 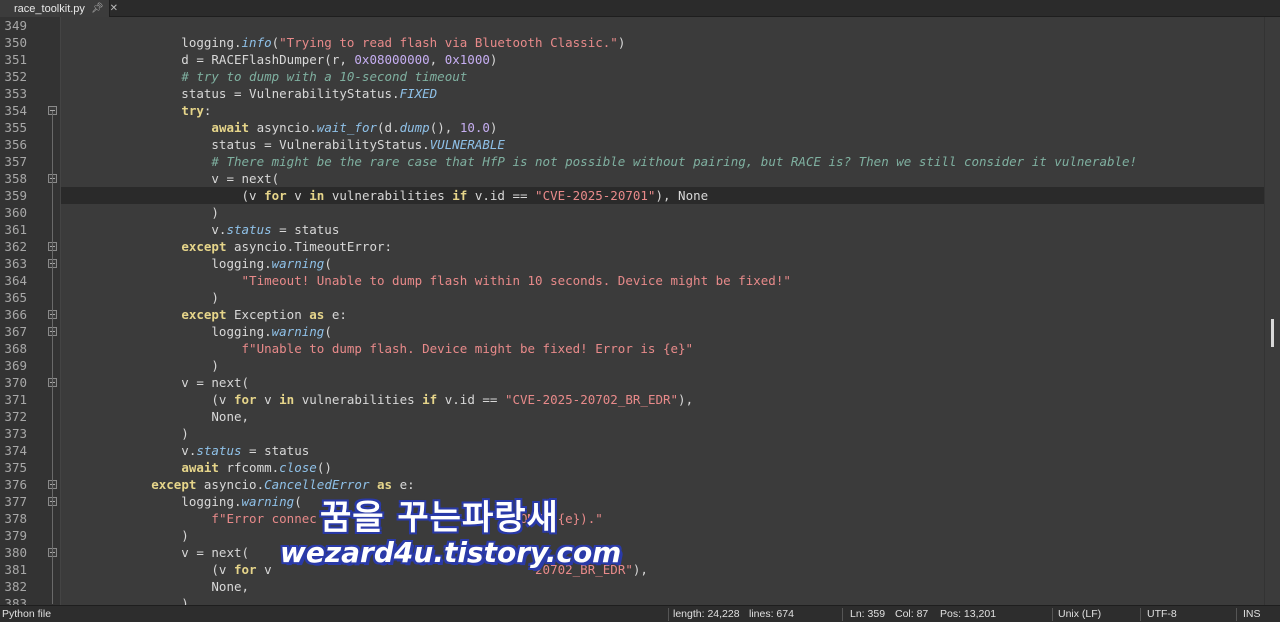 What do you see at coordinates (264, 93) in the screenshot?
I see `code-text: status = VulnerabilityStatus.FIXED` at bounding box center [264, 93].